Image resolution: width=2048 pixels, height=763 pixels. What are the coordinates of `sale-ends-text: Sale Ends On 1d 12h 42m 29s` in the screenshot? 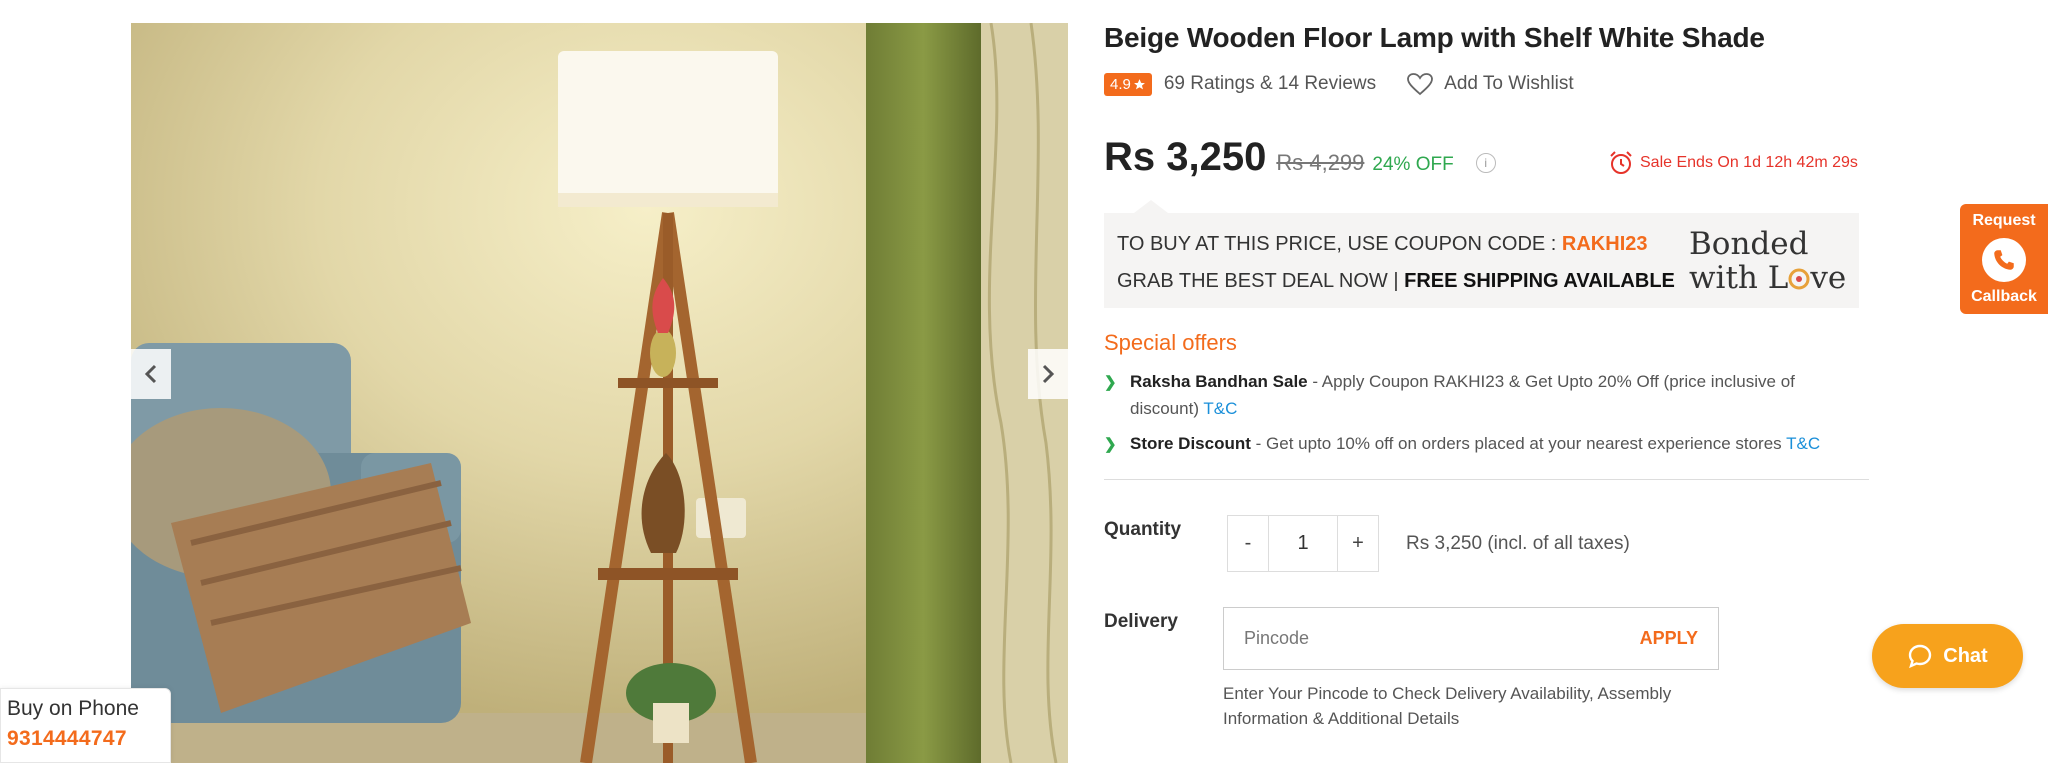 It's located at (1749, 162).